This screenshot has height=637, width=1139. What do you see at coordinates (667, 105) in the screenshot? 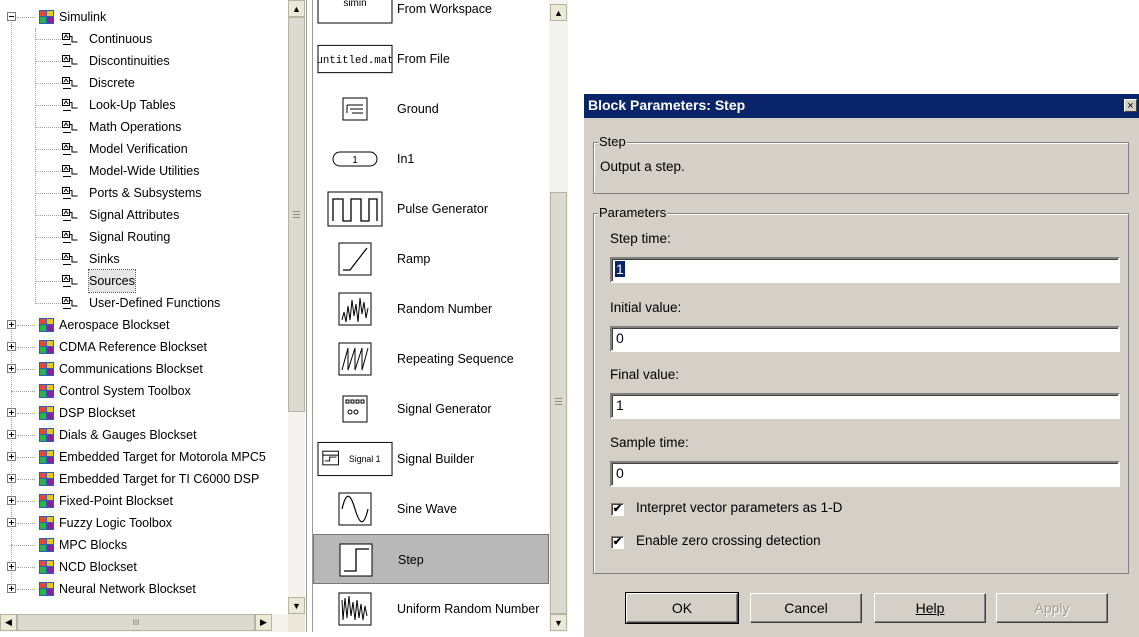
I see `dialog-title: Block Parameters: Step` at bounding box center [667, 105].